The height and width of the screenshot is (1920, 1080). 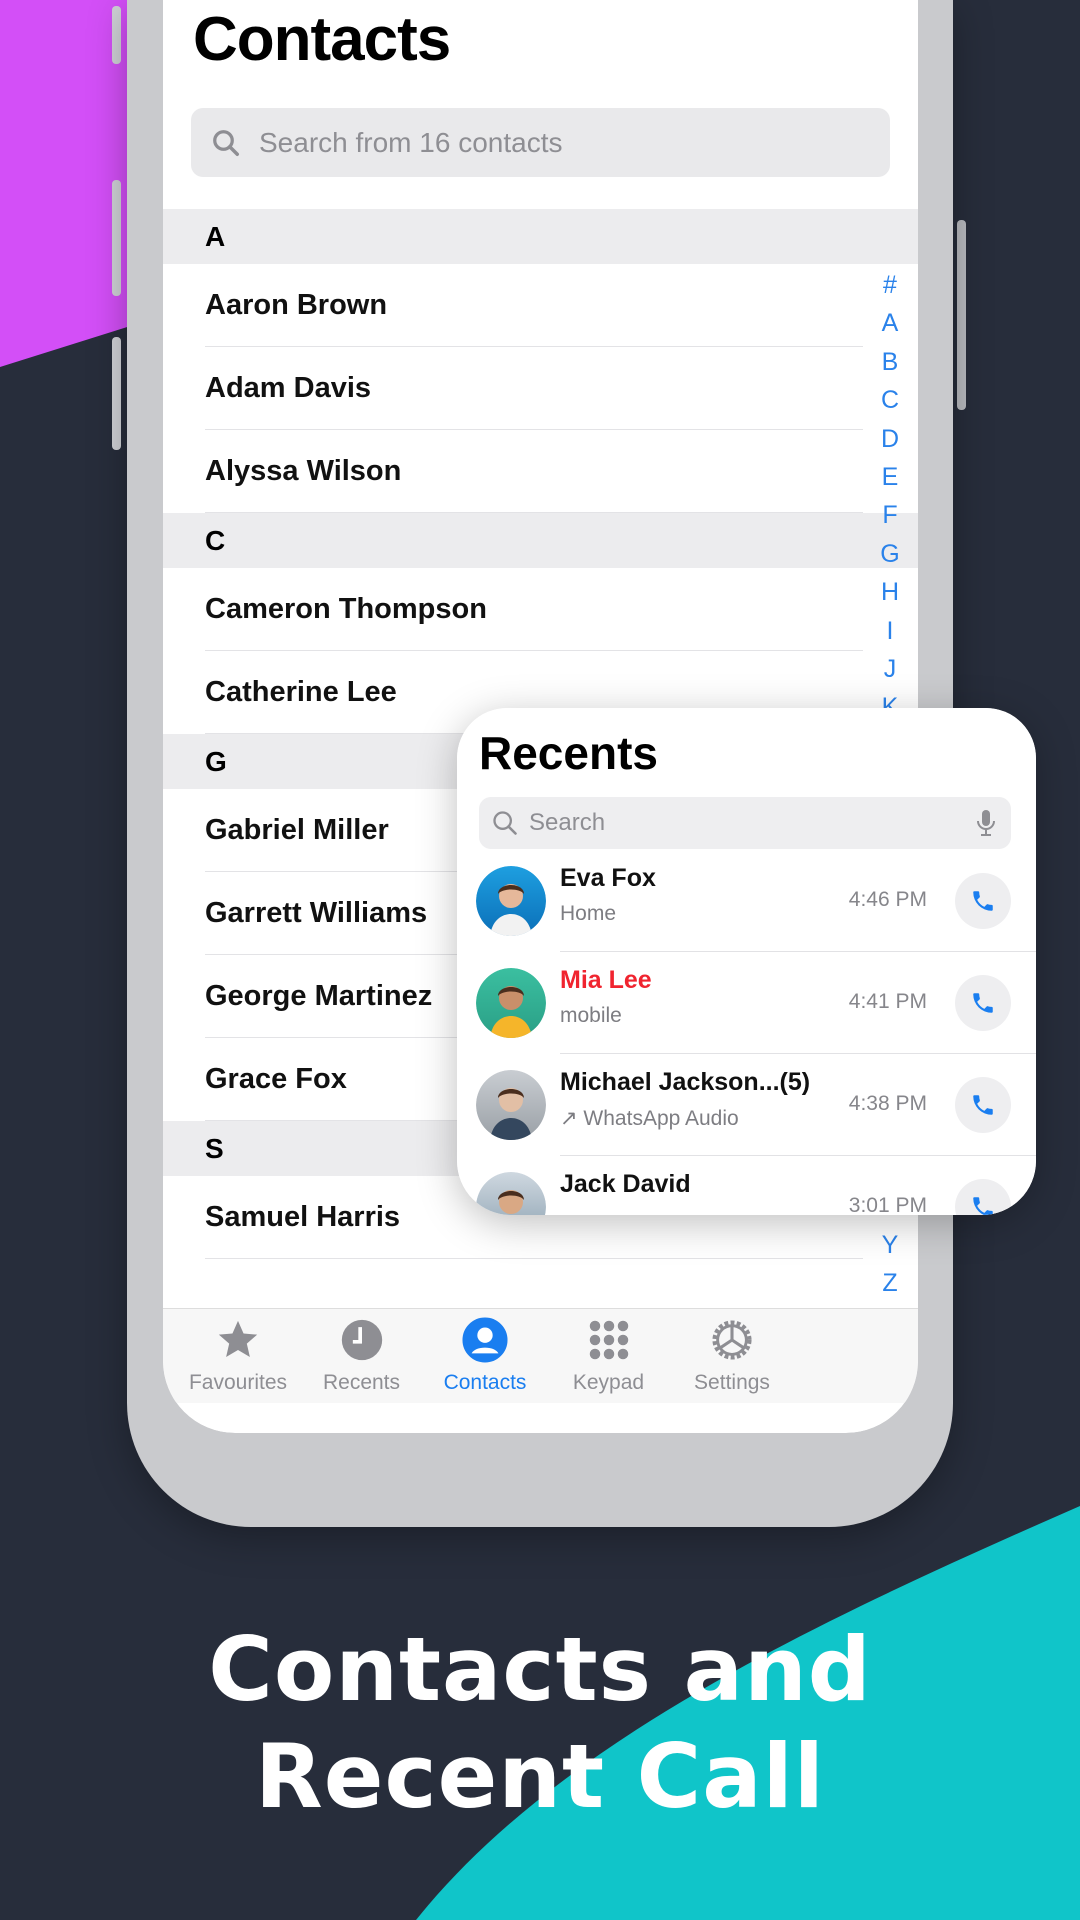 What do you see at coordinates (887, 1205) in the screenshot?
I see `call-time: 3:01 PM` at bounding box center [887, 1205].